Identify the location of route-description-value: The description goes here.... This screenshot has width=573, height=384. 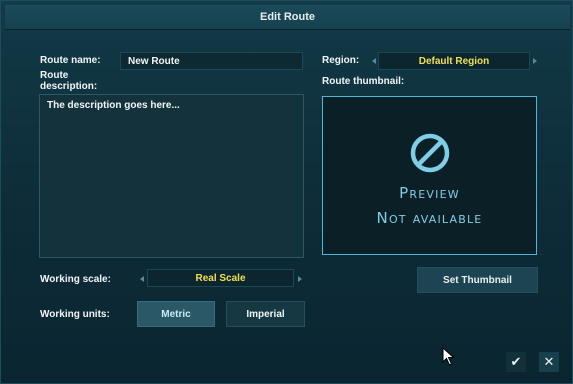
(113, 105).